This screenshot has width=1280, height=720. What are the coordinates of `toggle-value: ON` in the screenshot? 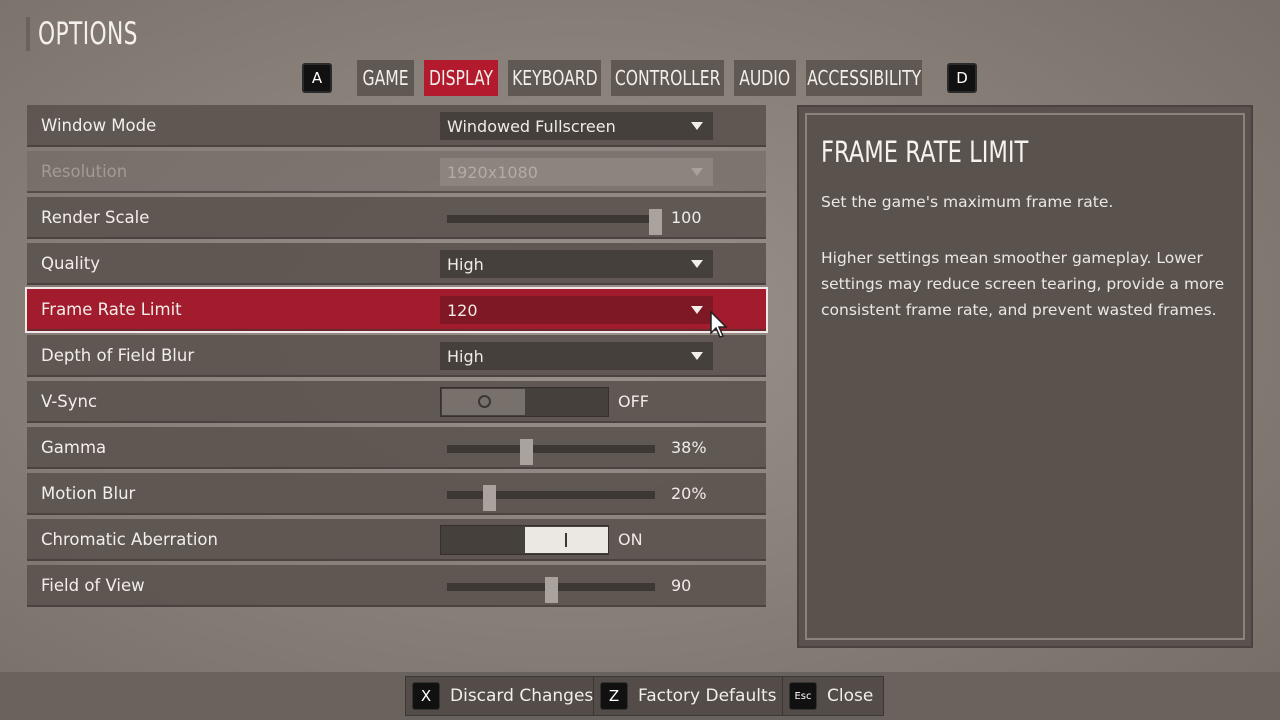 It's located at (630, 539).